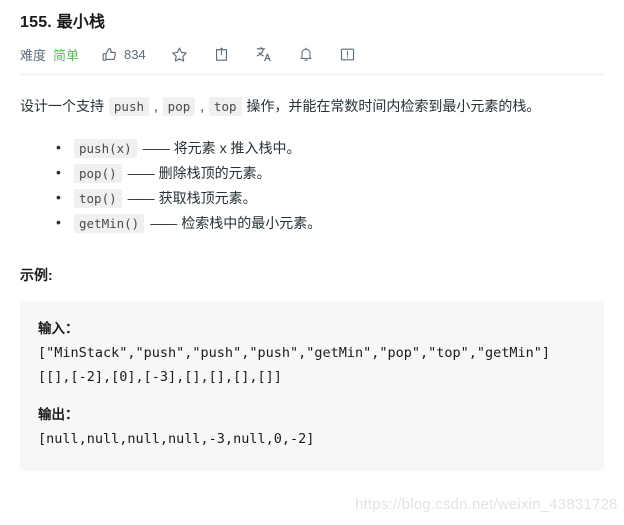 This screenshot has width=624, height=525. Describe the element at coordinates (64, 106) in the screenshot. I see `desc-text-1: 设计一个支持` at that location.